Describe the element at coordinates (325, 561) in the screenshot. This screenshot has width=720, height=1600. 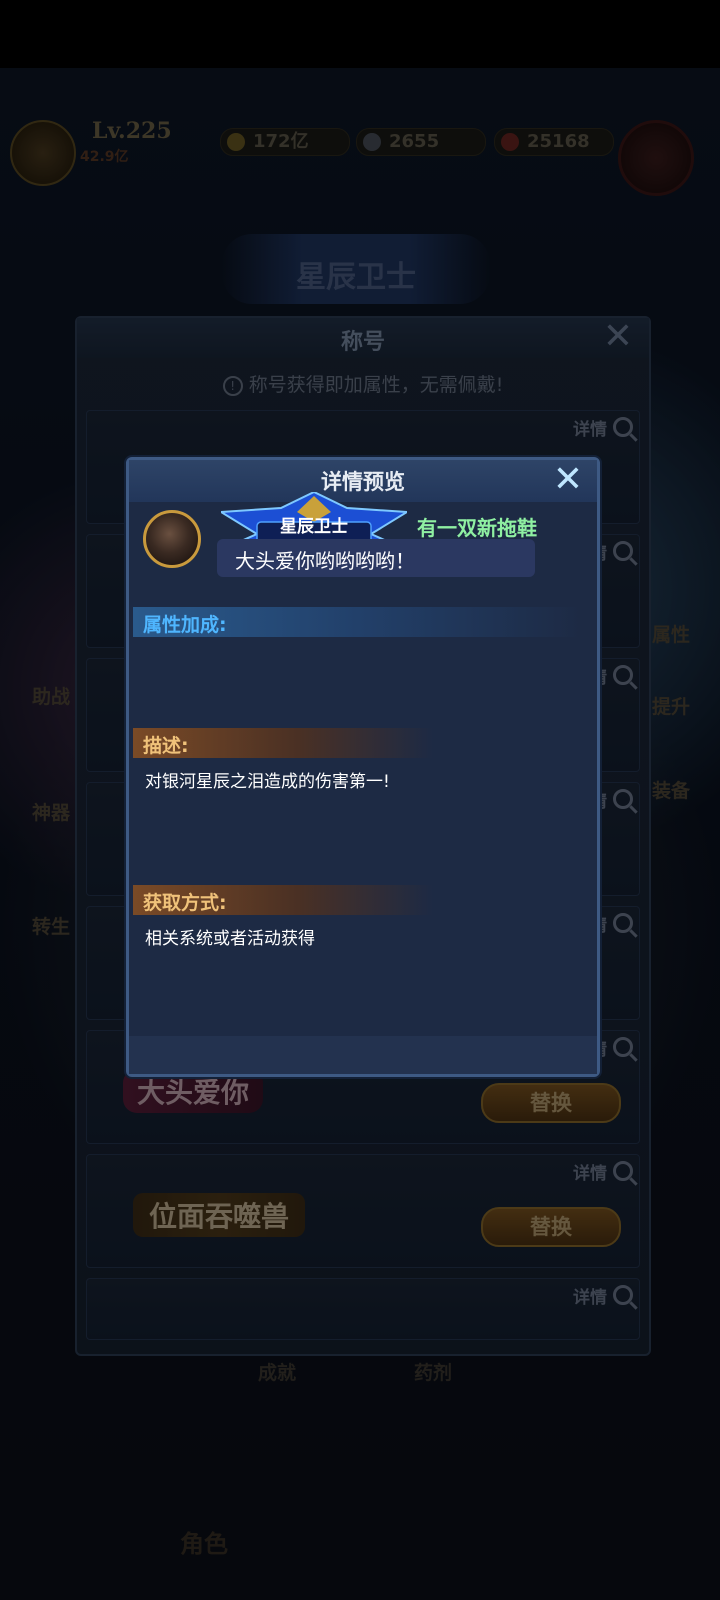
I see `signature-text: 大头爱你哟哟哟哟！` at that location.